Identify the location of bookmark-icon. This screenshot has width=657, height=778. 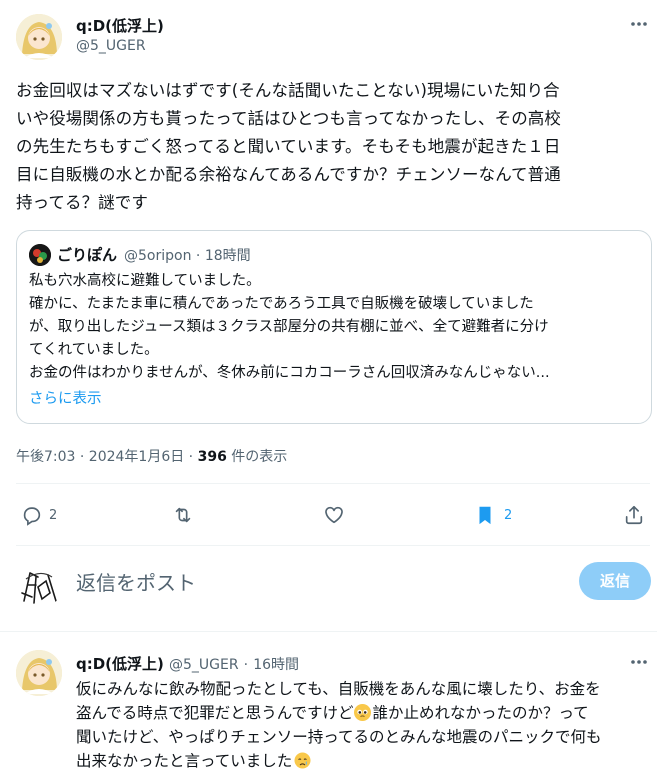
(485, 515).